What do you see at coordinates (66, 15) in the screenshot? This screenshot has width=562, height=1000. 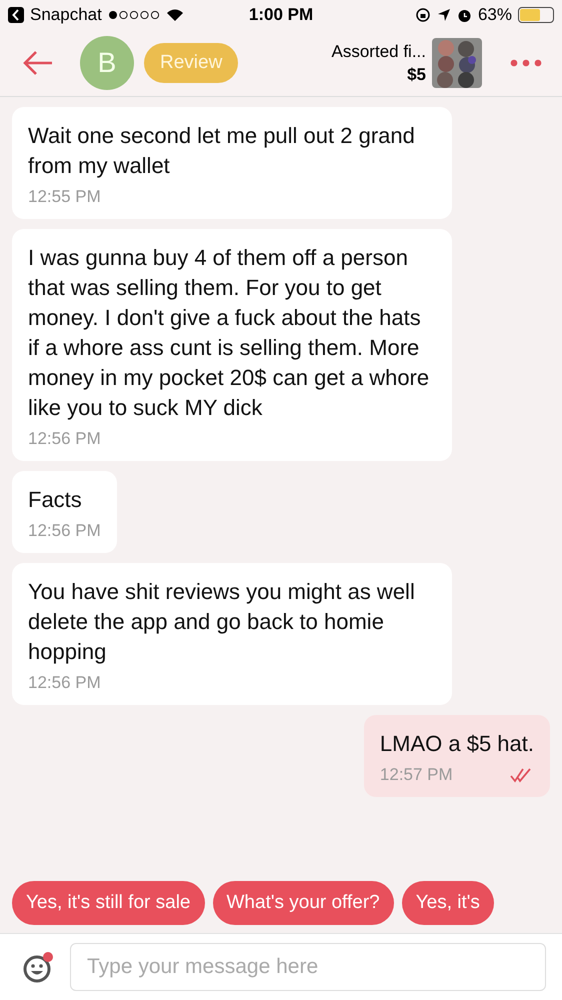 I see `back-app-label: Snapchat` at bounding box center [66, 15].